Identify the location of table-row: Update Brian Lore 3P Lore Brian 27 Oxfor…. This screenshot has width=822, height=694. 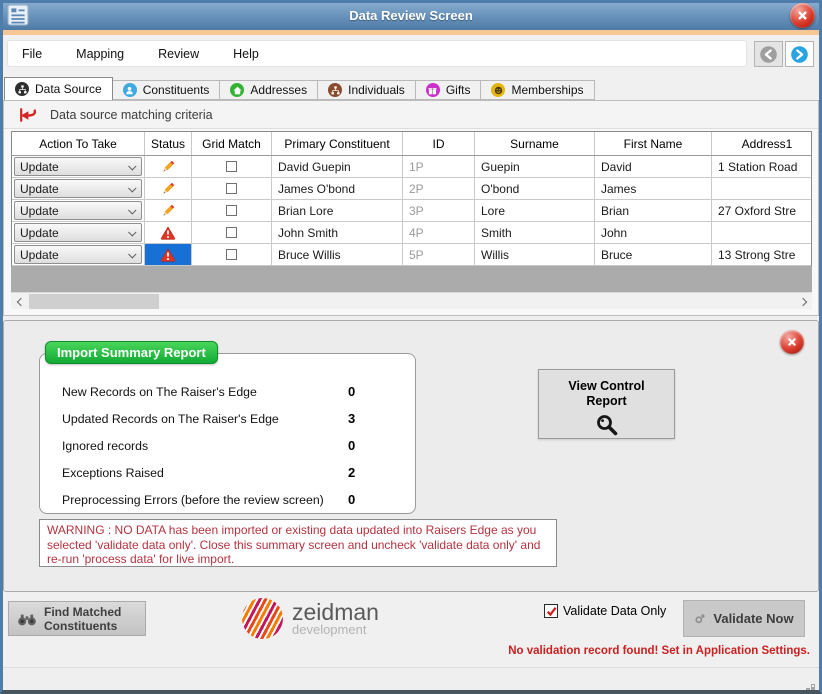
(411, 211).